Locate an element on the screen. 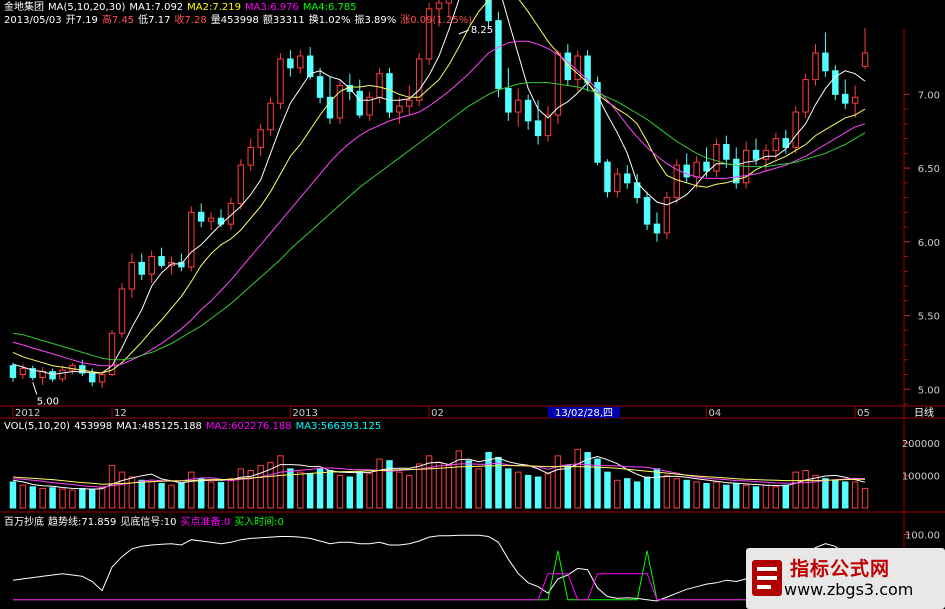  ind-header-item-2: 见底信号:10 is located at coordinates (148, 522).